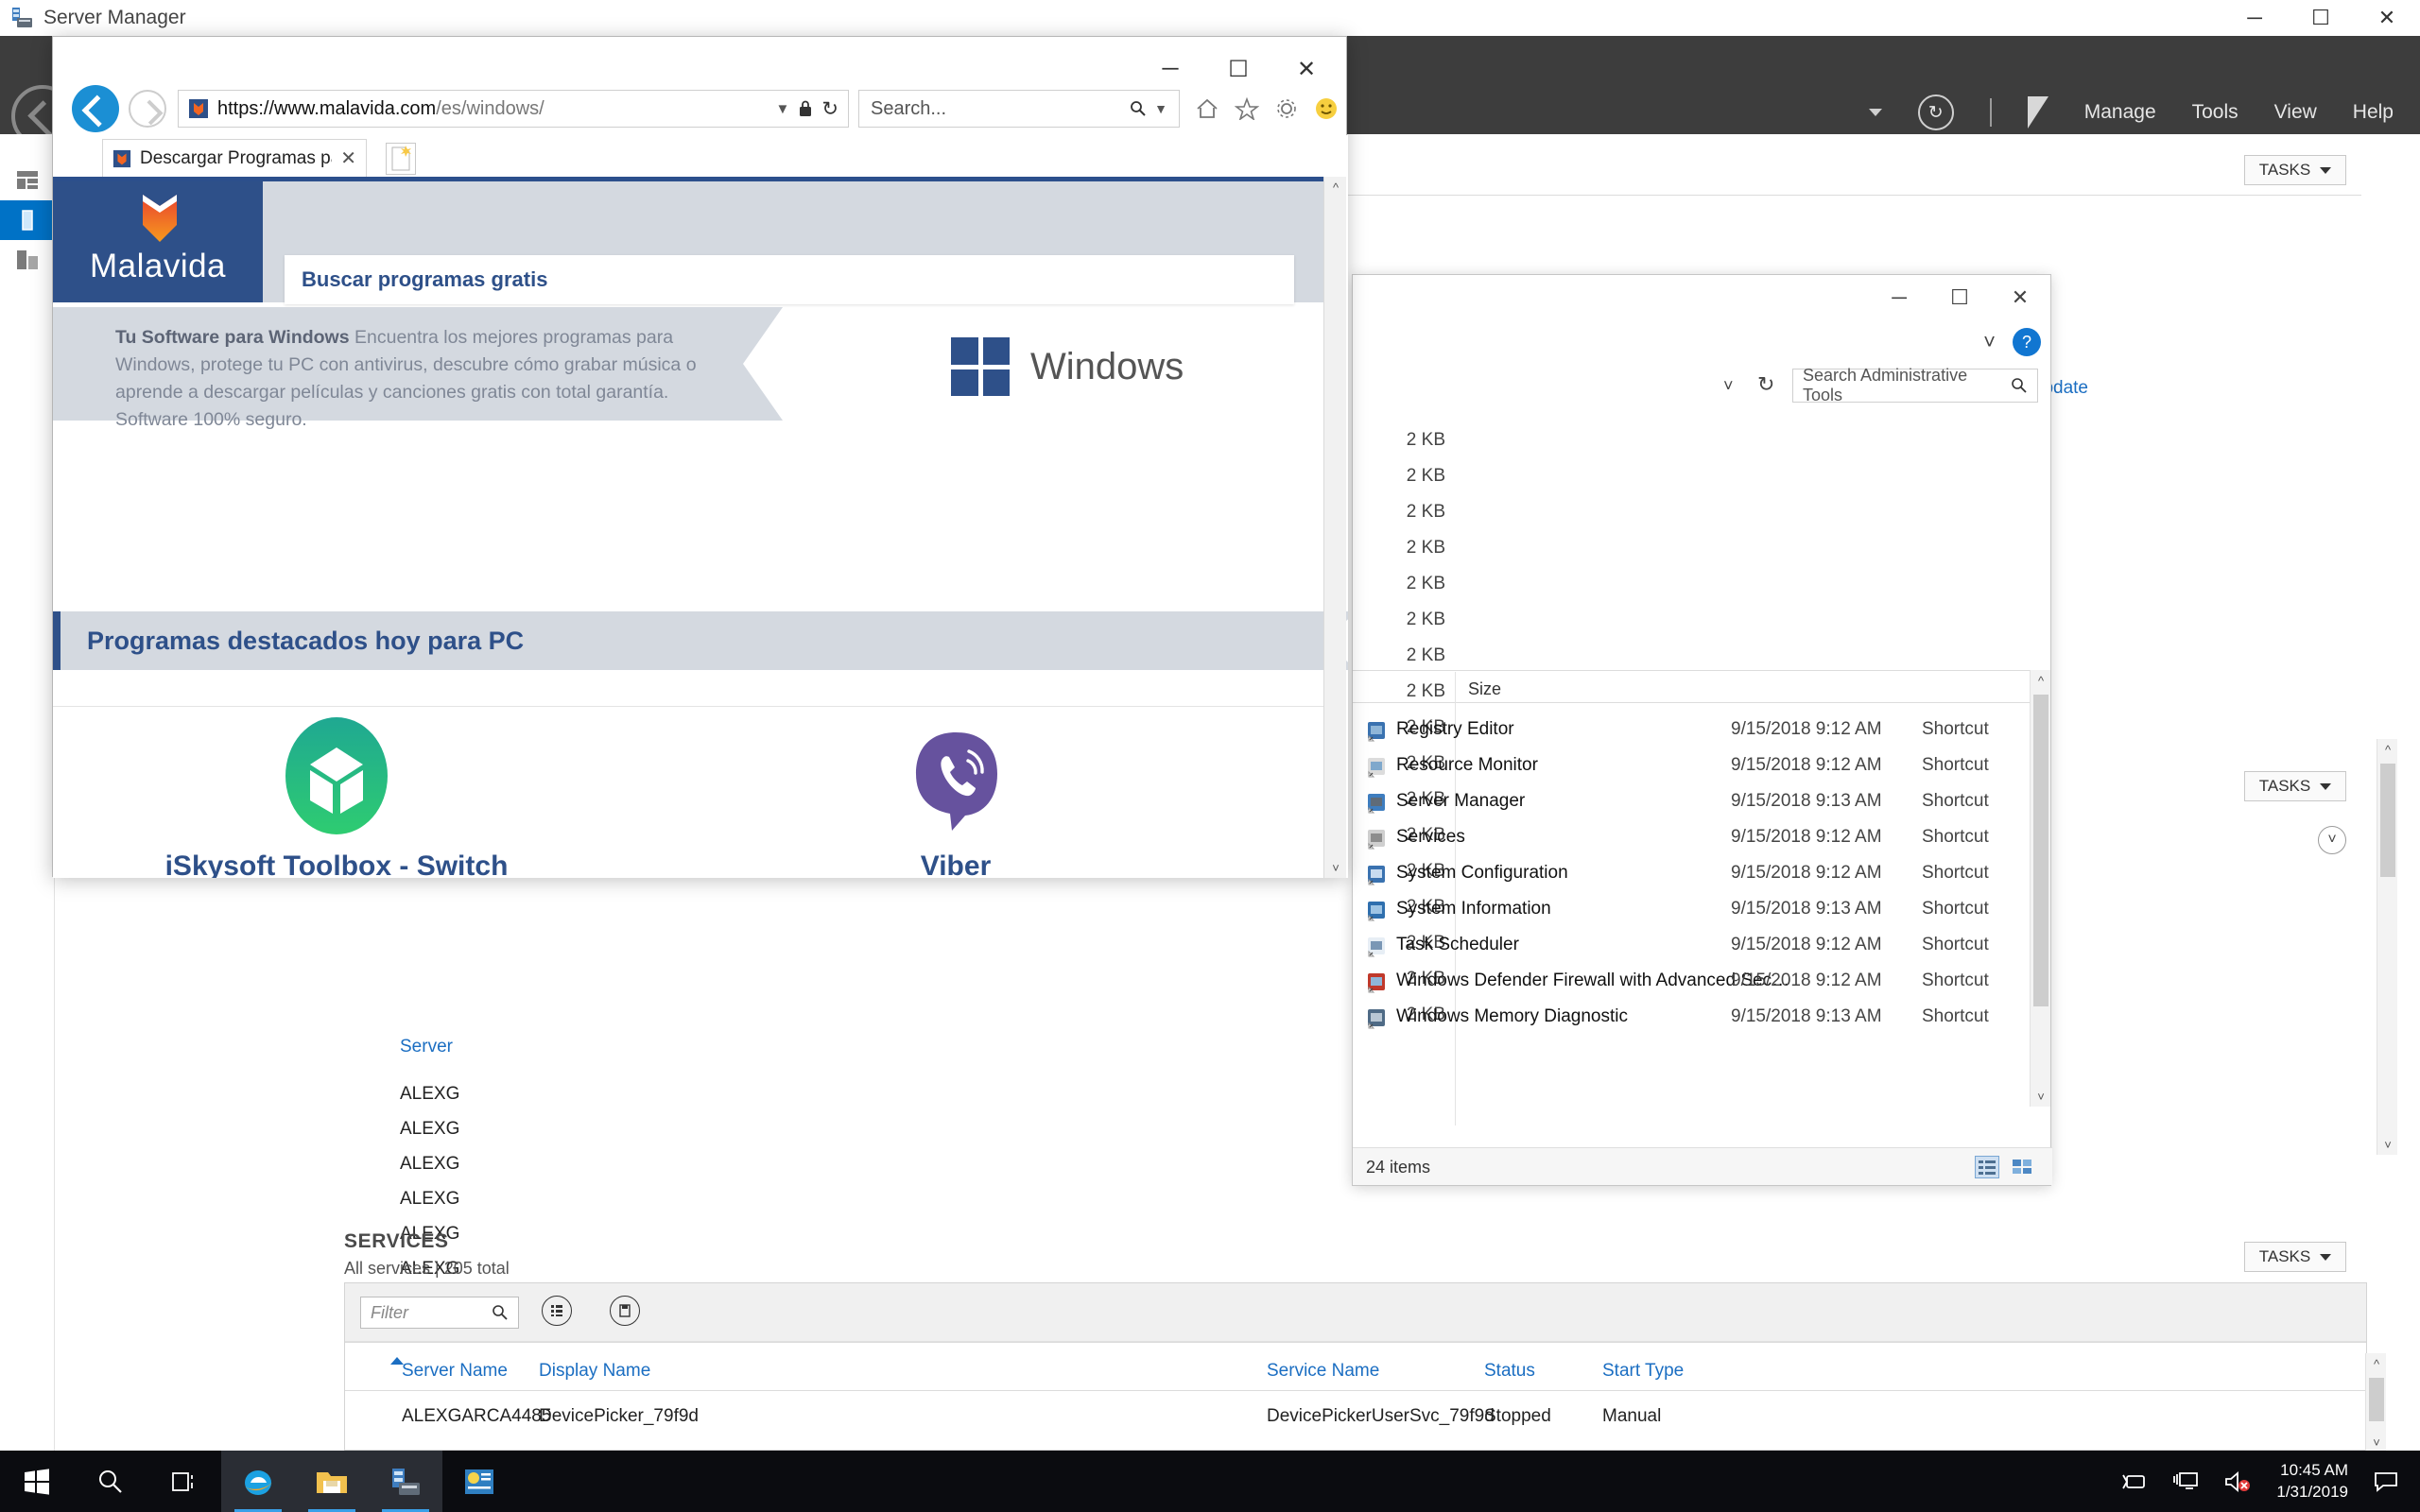 This screenshot has height=1512, width=2420. Describe the element at coordinates (2023, 1167) in the screenshot. I see `tiles-view-icon` at that location.